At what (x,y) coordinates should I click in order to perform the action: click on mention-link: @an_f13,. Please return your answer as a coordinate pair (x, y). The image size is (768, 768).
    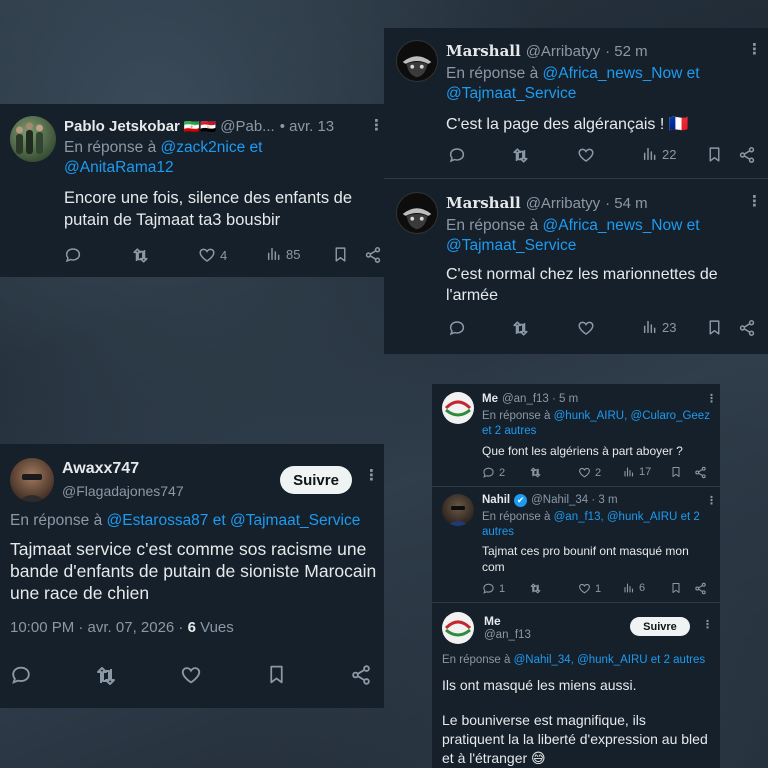
    Looking at the image, I should click on (579, 517).